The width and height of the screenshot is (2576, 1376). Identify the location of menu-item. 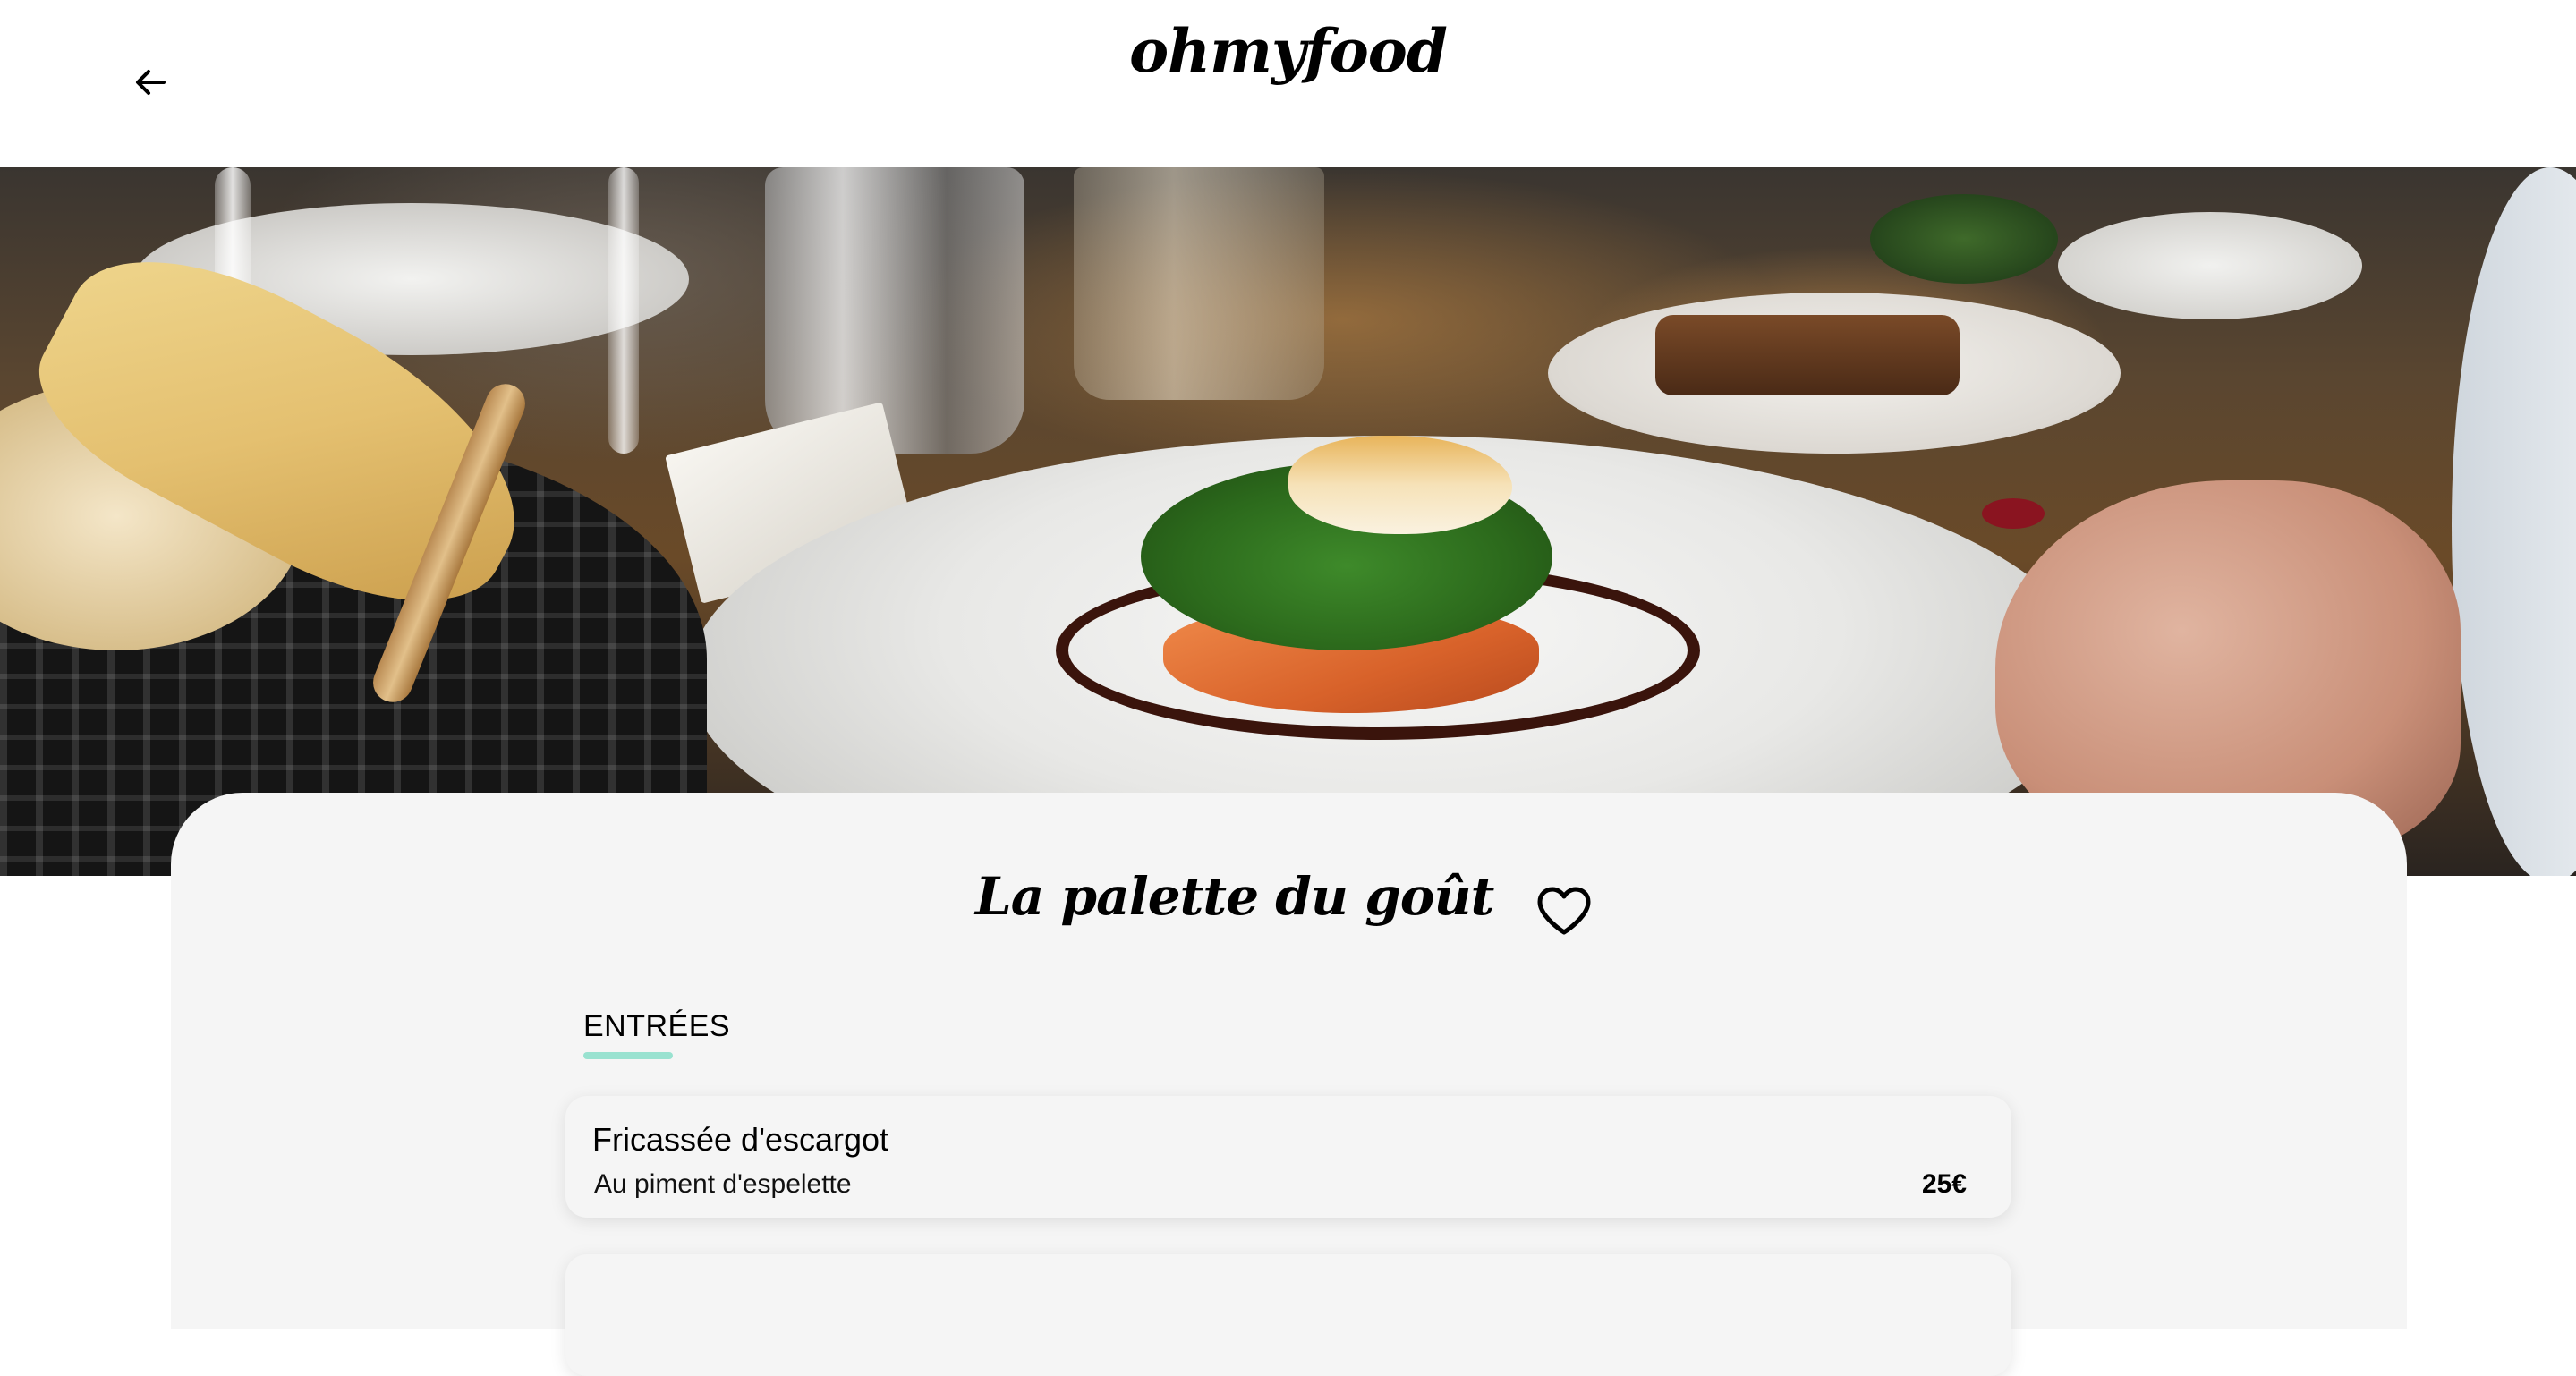
(1288, 1315).